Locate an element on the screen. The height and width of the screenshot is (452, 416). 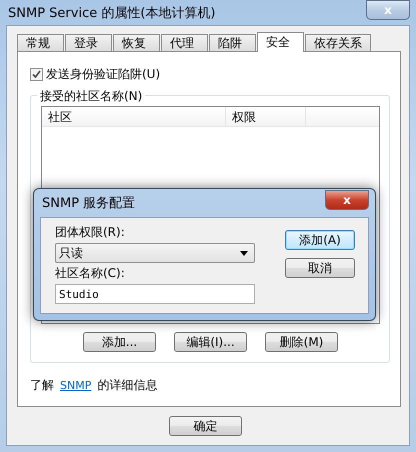
checkbox-label: 发送身份验证陷阱(U) is located at coordinates (103, 74).